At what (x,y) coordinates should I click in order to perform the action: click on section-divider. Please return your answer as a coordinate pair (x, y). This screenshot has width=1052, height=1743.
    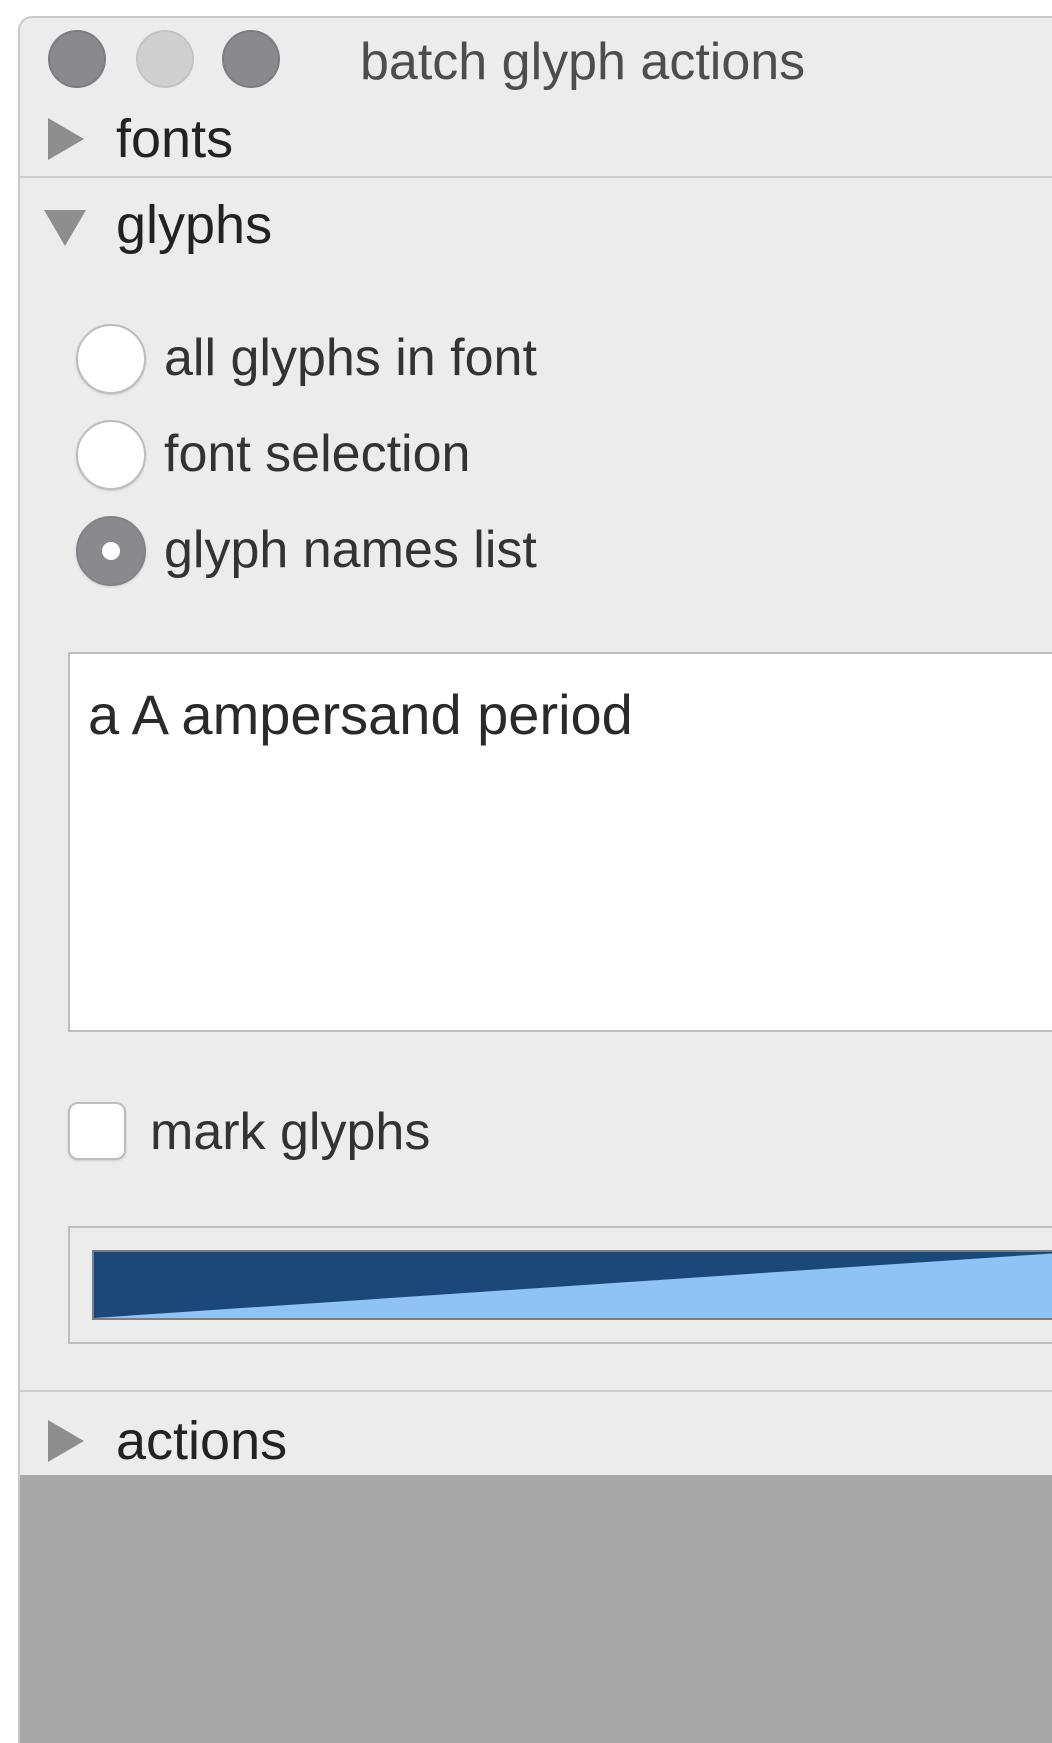
    Looking at the image, I should click on (536, 177).